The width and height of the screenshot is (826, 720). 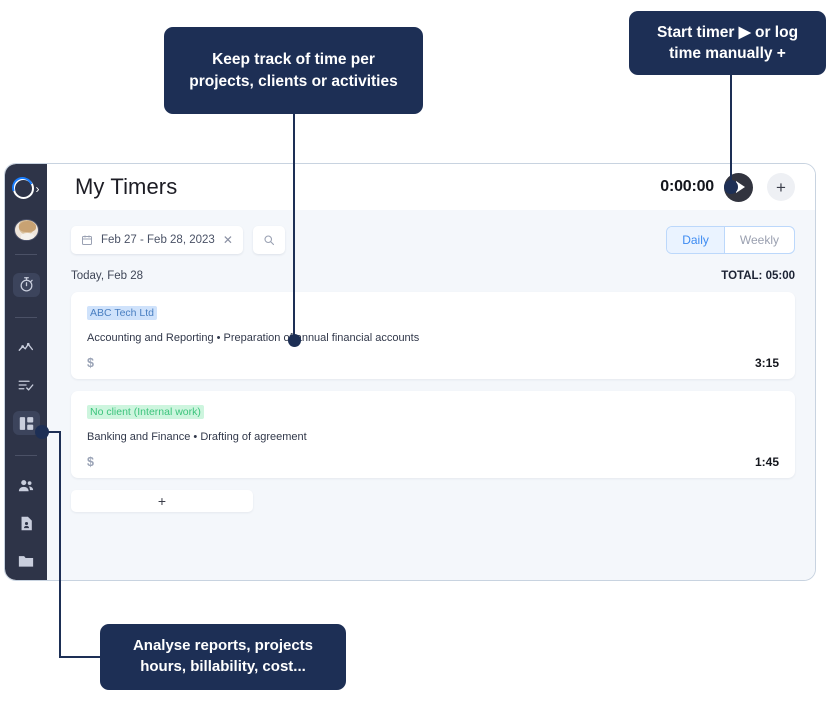 I want to click on filter-bar: Feb 27 - Feb 28, 2023 ✕ Daily Weekly, so click(x=431, y=232).